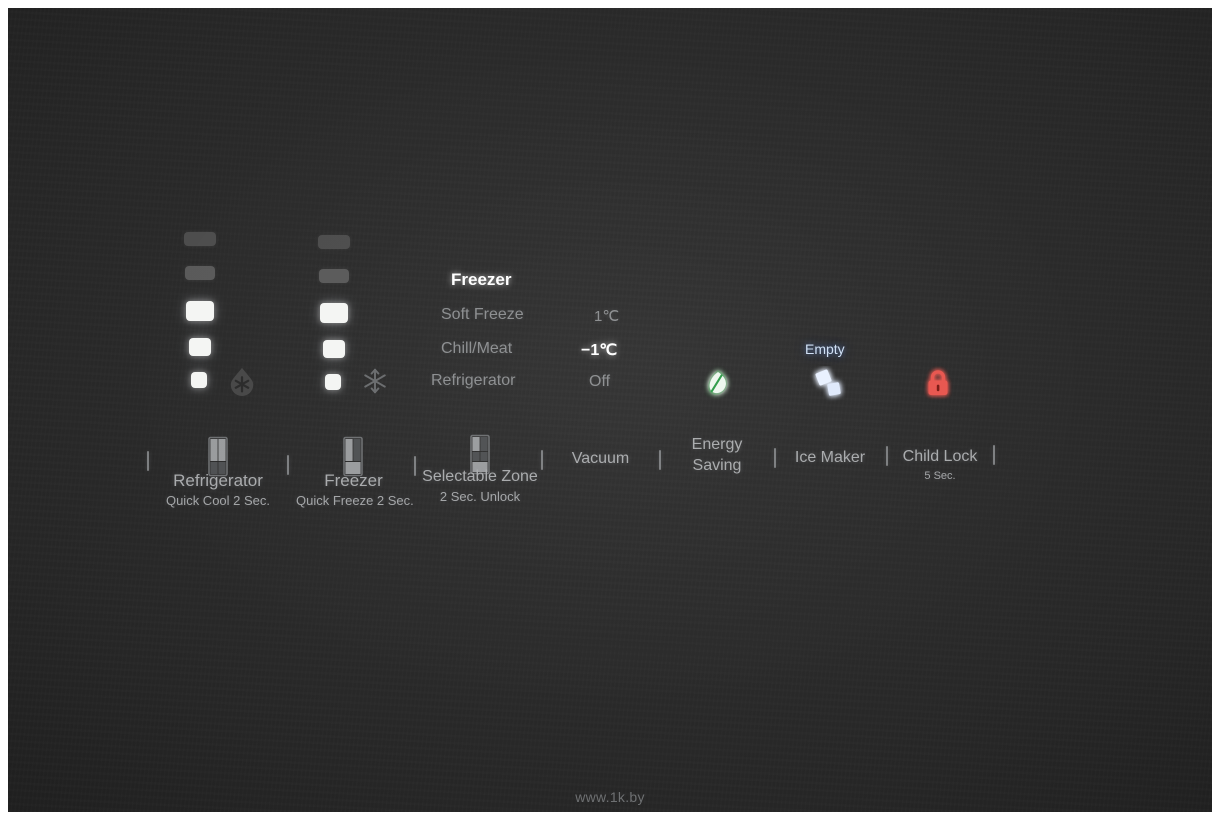  I want to click on mode-value-refrigerator: Off, so click(600, 381).